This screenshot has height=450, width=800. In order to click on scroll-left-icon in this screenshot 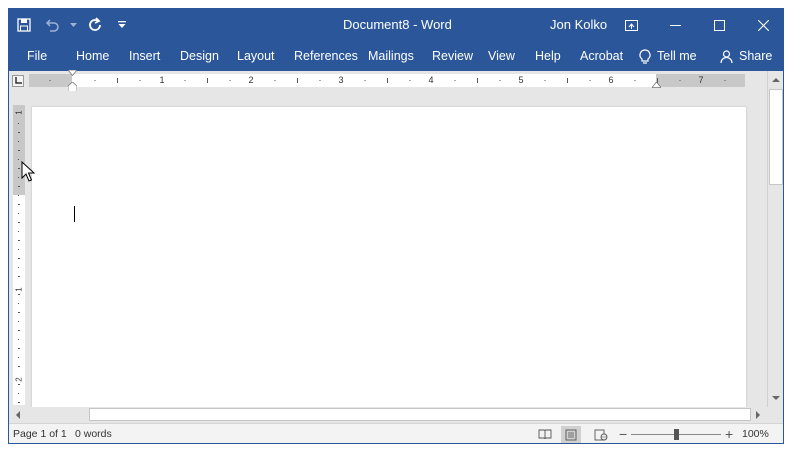, I will do `click(18, 415)`.